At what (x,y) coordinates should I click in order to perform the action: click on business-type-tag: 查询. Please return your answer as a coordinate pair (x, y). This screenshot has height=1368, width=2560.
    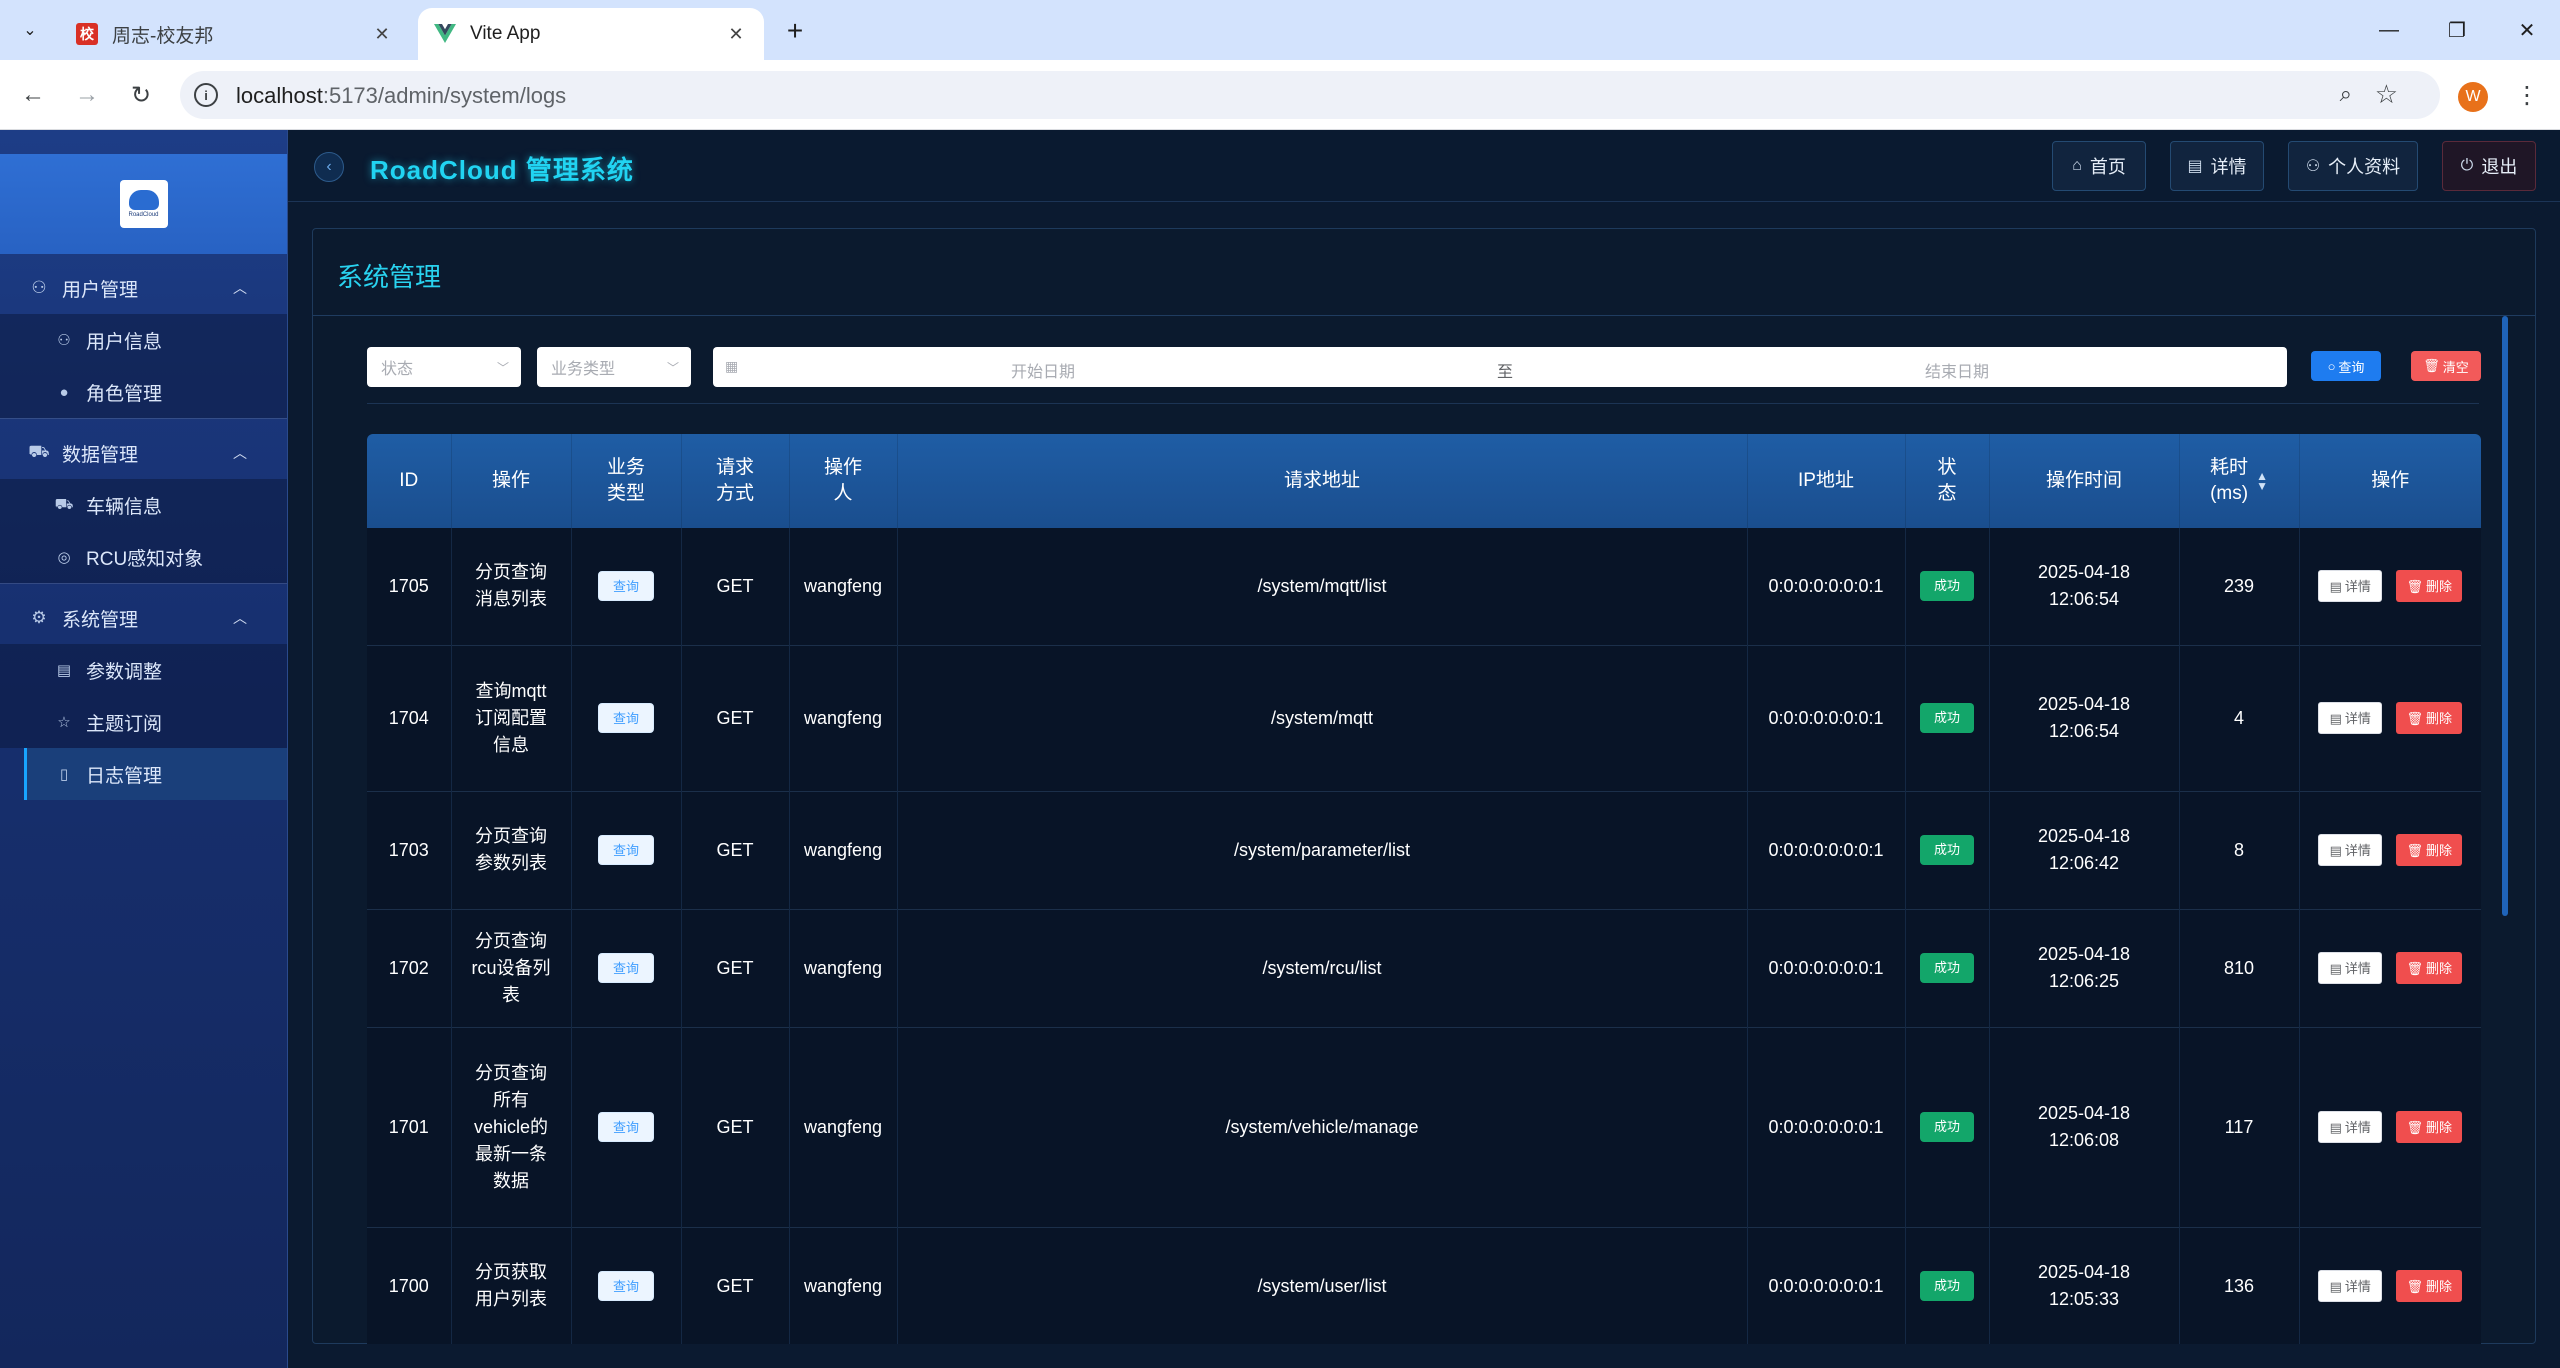
    Looking at the image, I should click on (626, 968).